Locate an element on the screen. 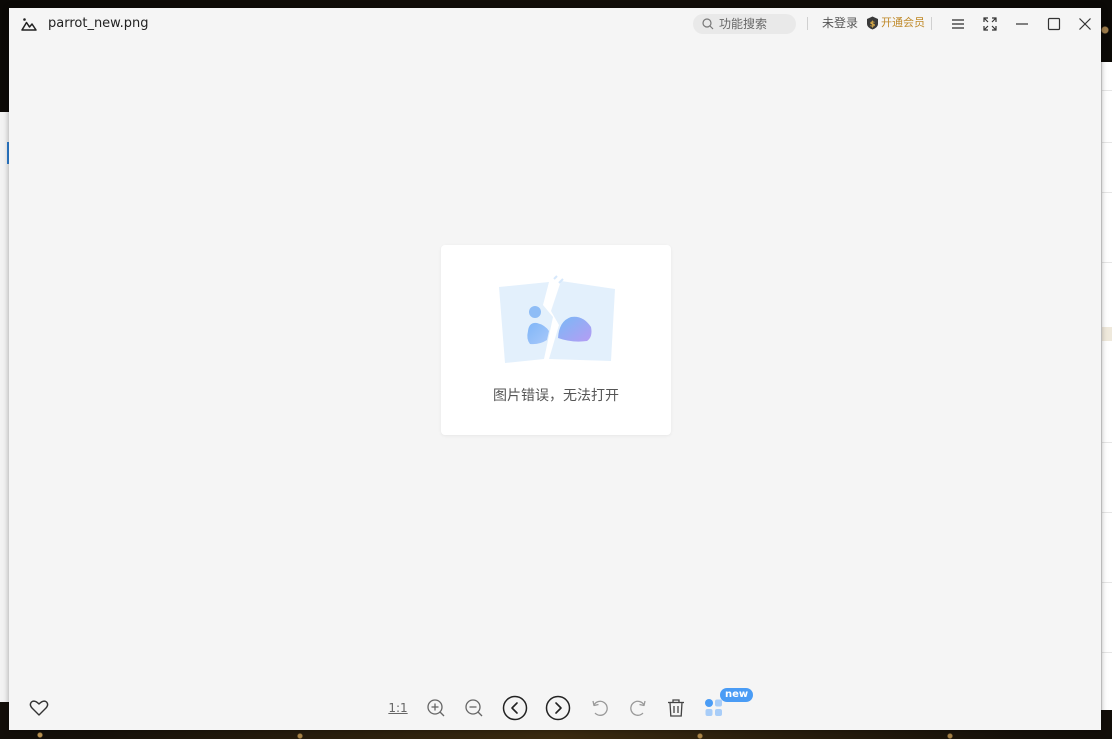 The image size is (1112, 739). feature-search-input: 功能搜索 is located at coordinates (744, 24).